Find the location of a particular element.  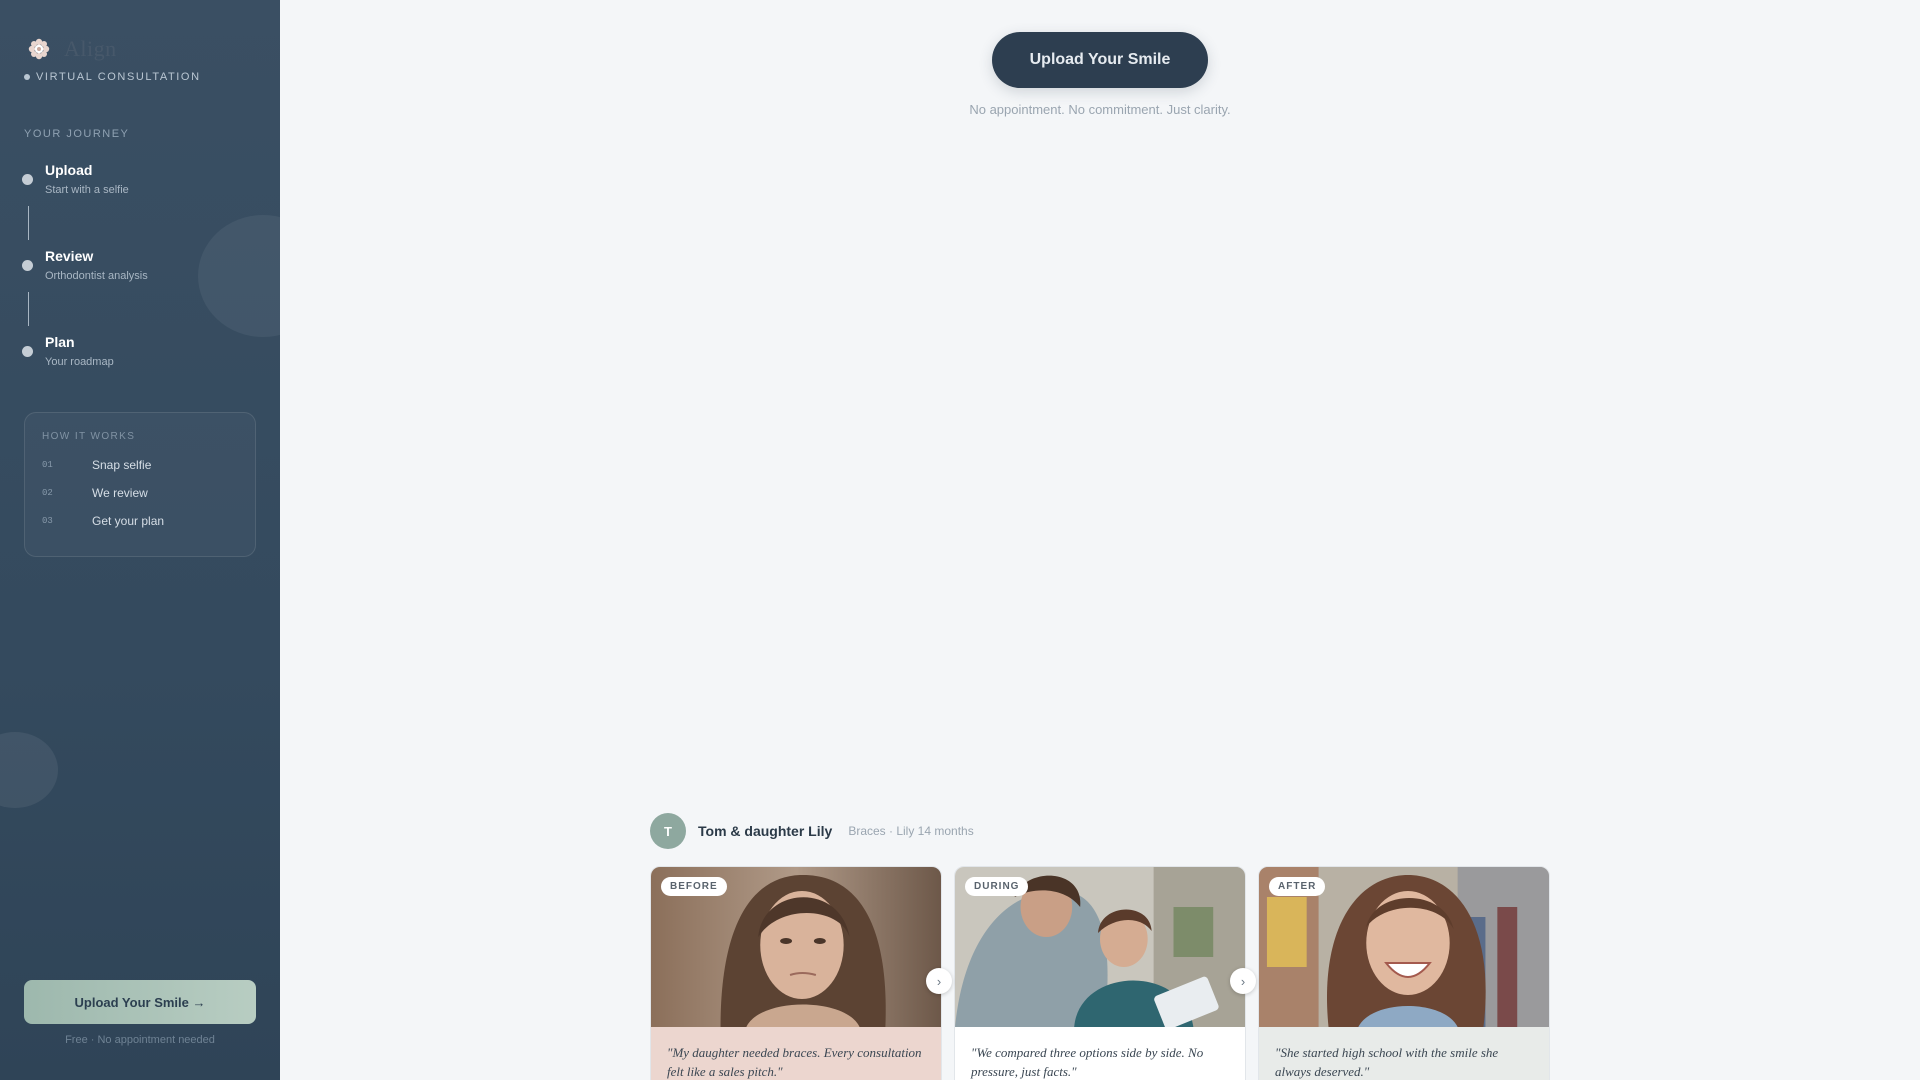

how-it-works-title: HOW IT WORKS is located at coordinates (89, 436).